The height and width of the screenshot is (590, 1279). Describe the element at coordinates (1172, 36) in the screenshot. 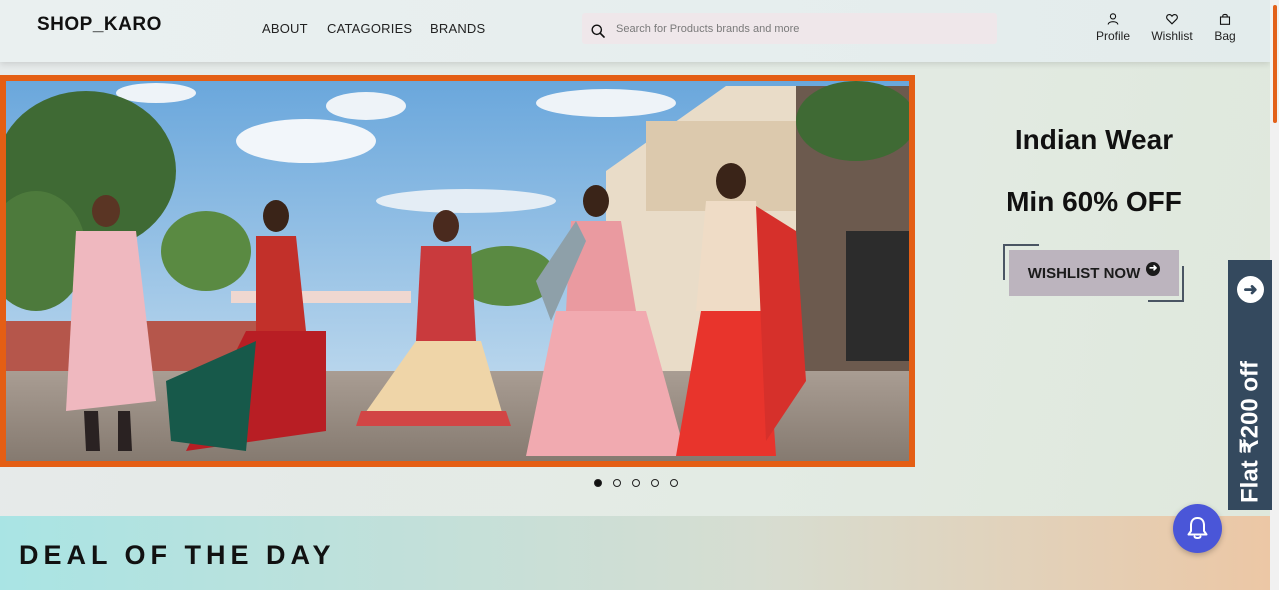

I see `wishlist-label: Wishlist` at that location.